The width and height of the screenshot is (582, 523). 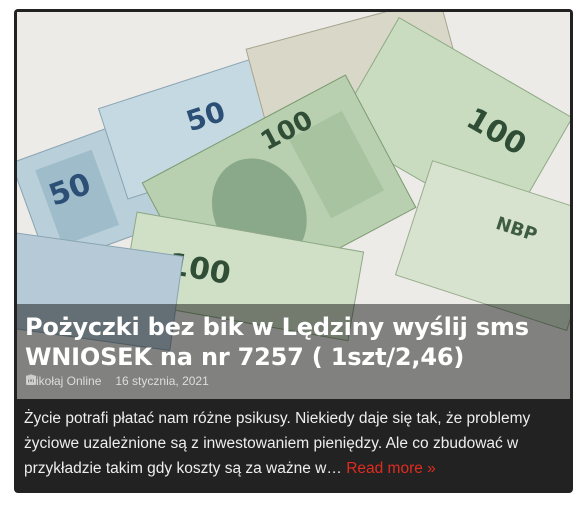 I want to click on post-author: Mikołaj Online, so click(x=63, y=381).